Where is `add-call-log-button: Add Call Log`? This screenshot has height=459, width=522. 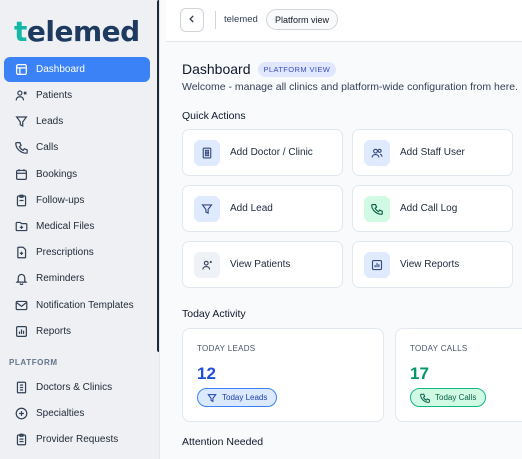 add-call-log-button: Add Call Log is located at coordinates (432, 208).